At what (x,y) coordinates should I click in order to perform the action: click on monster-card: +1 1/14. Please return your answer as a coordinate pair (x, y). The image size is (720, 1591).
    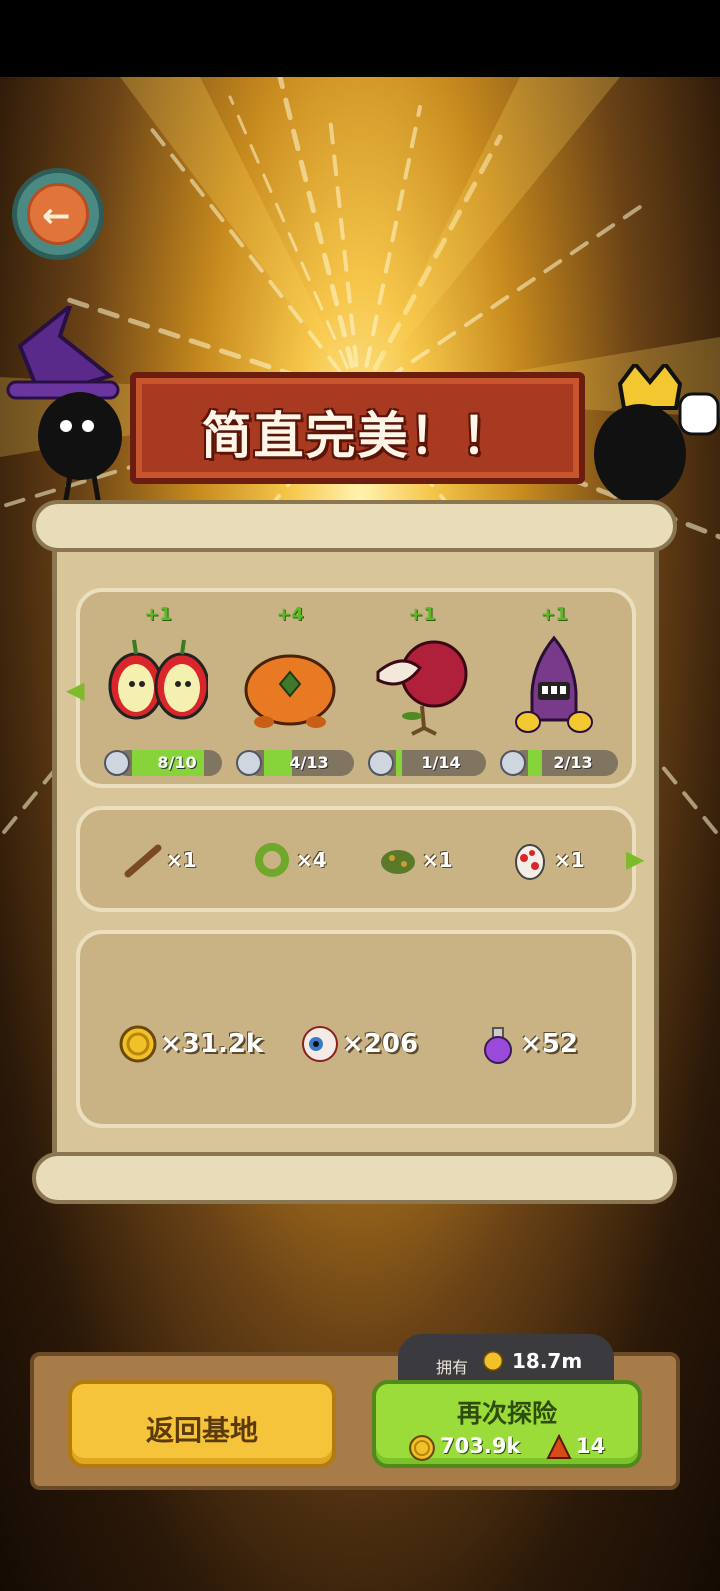
    Looking at the image, I should click on (422, 699).